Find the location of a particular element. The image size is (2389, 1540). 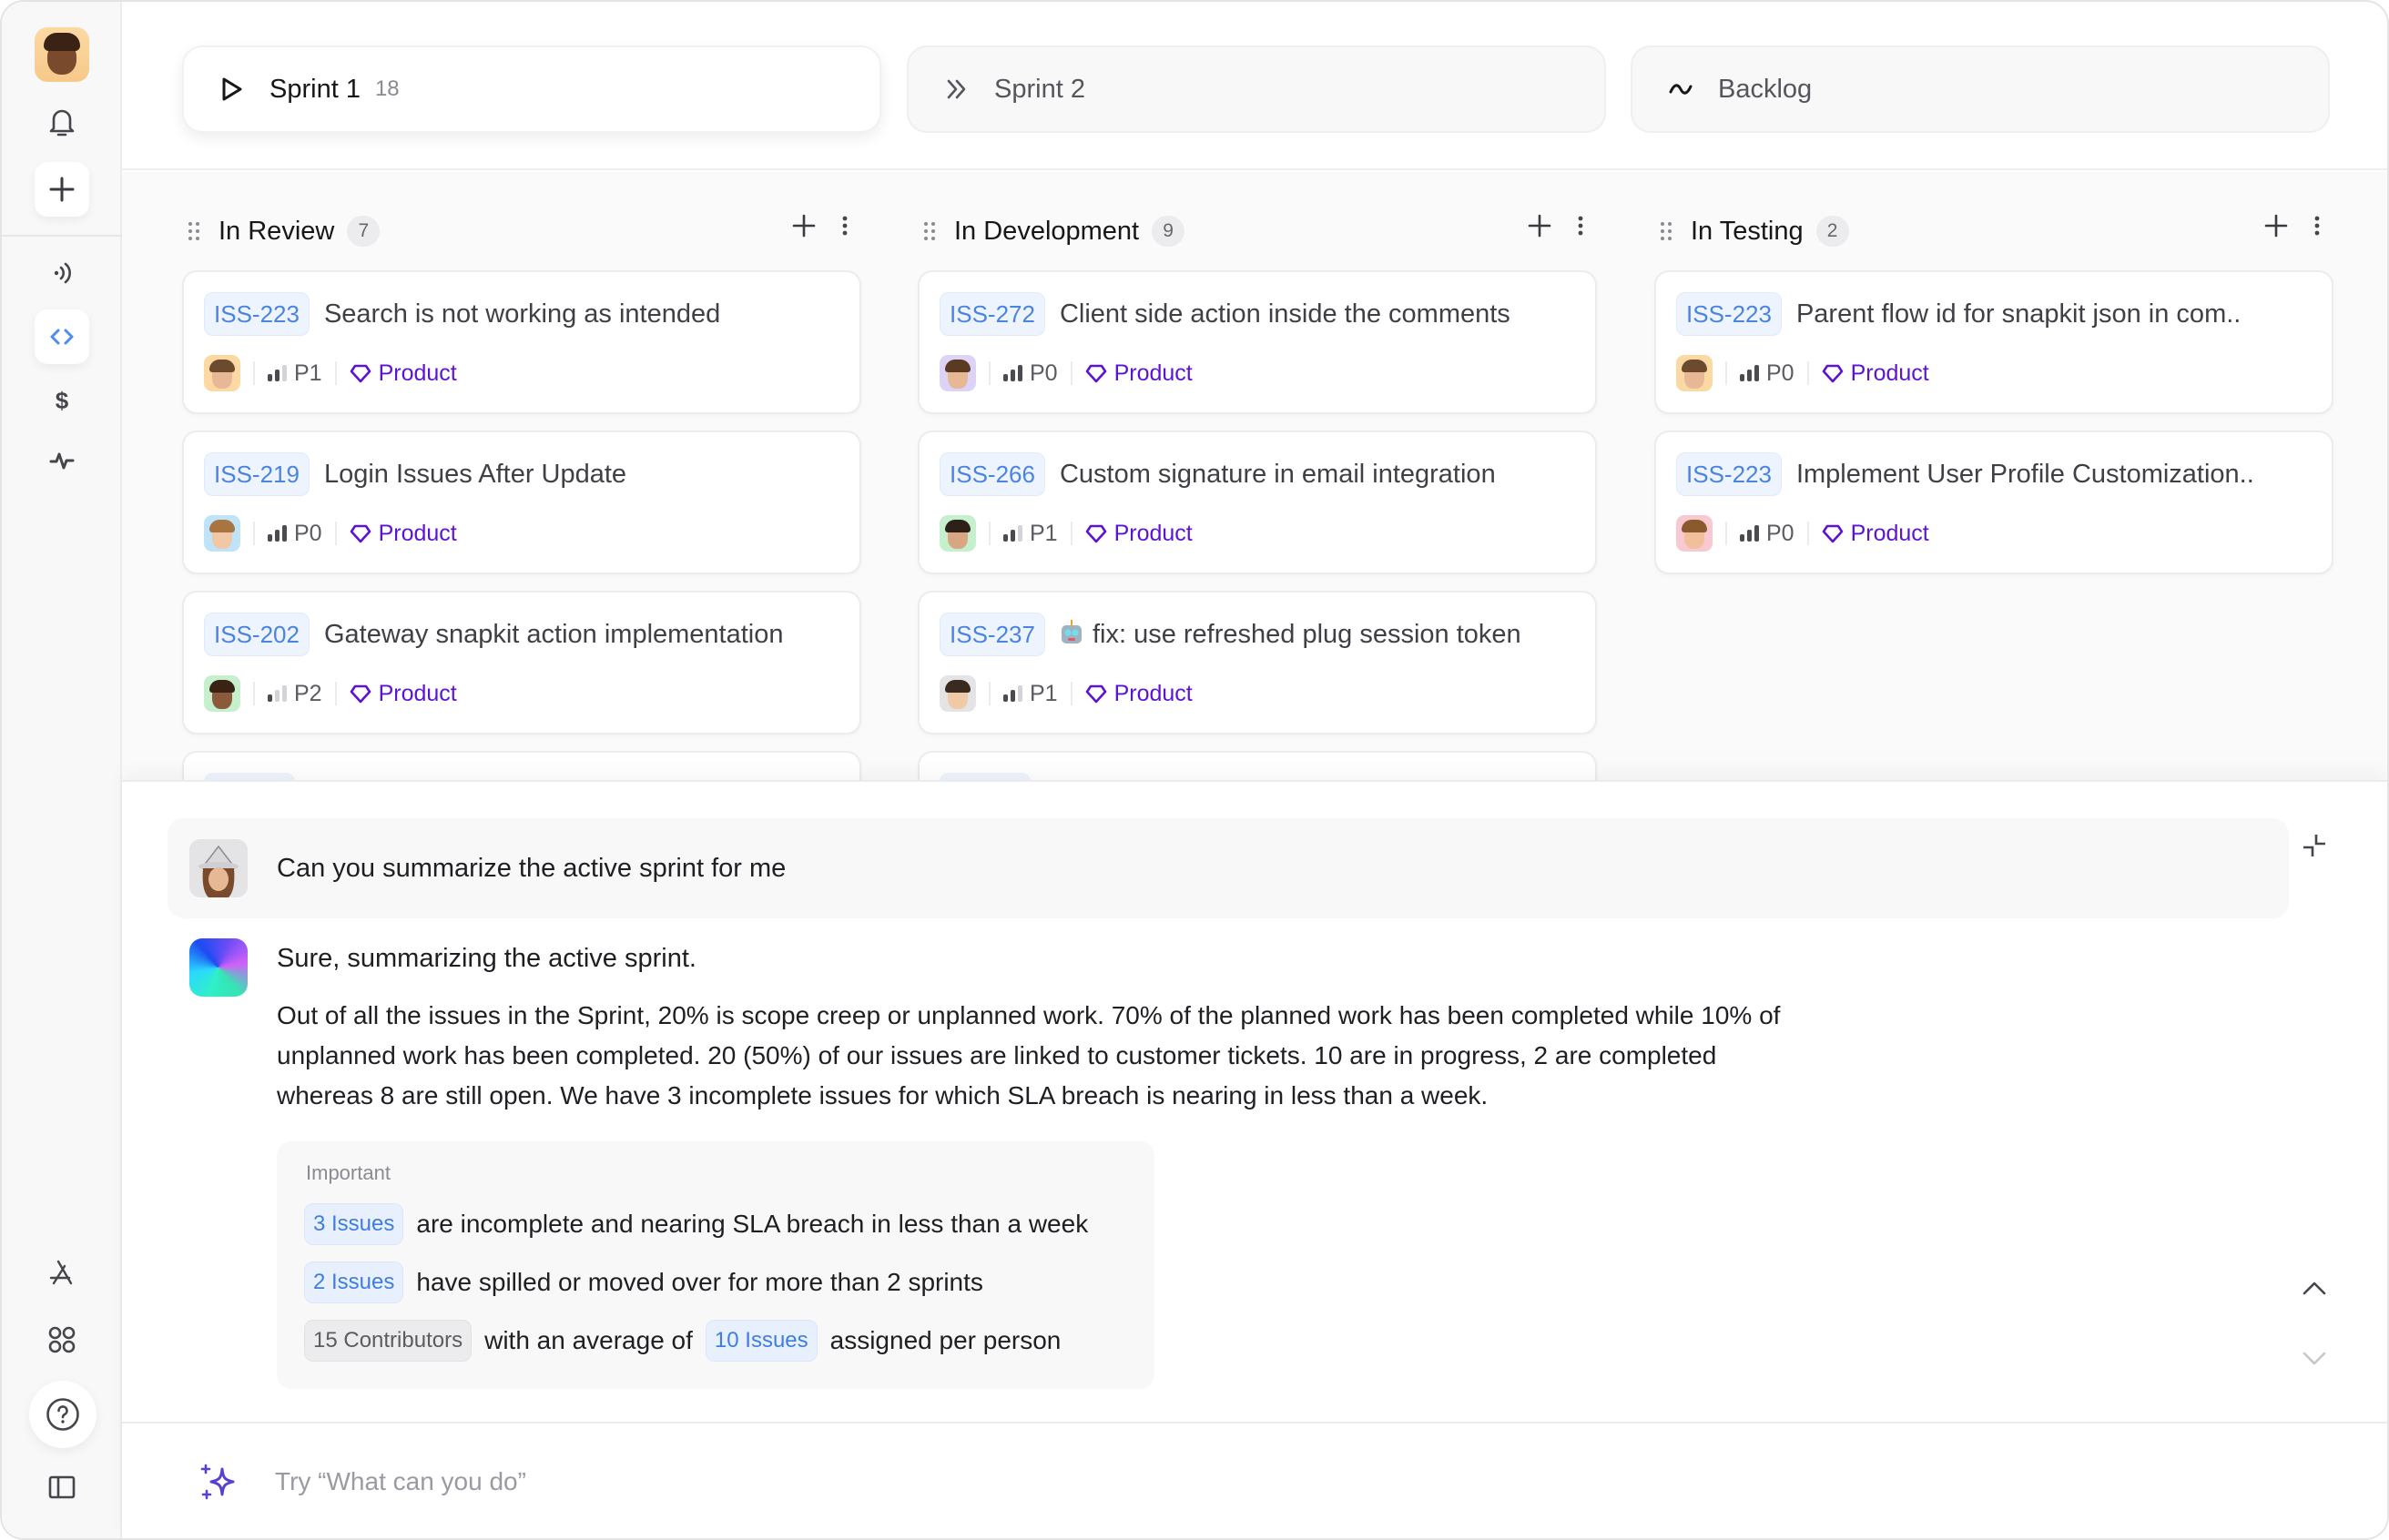

create-button is located at coordinates (62, 189).